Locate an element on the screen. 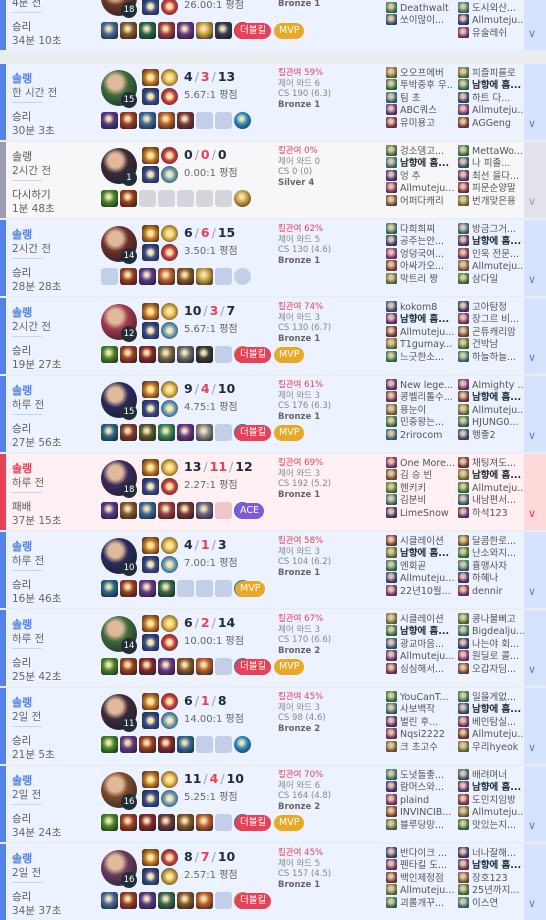 This screenshot has width=546, height=920. participant: 오오프에버 is located at coordinates (420, 73).